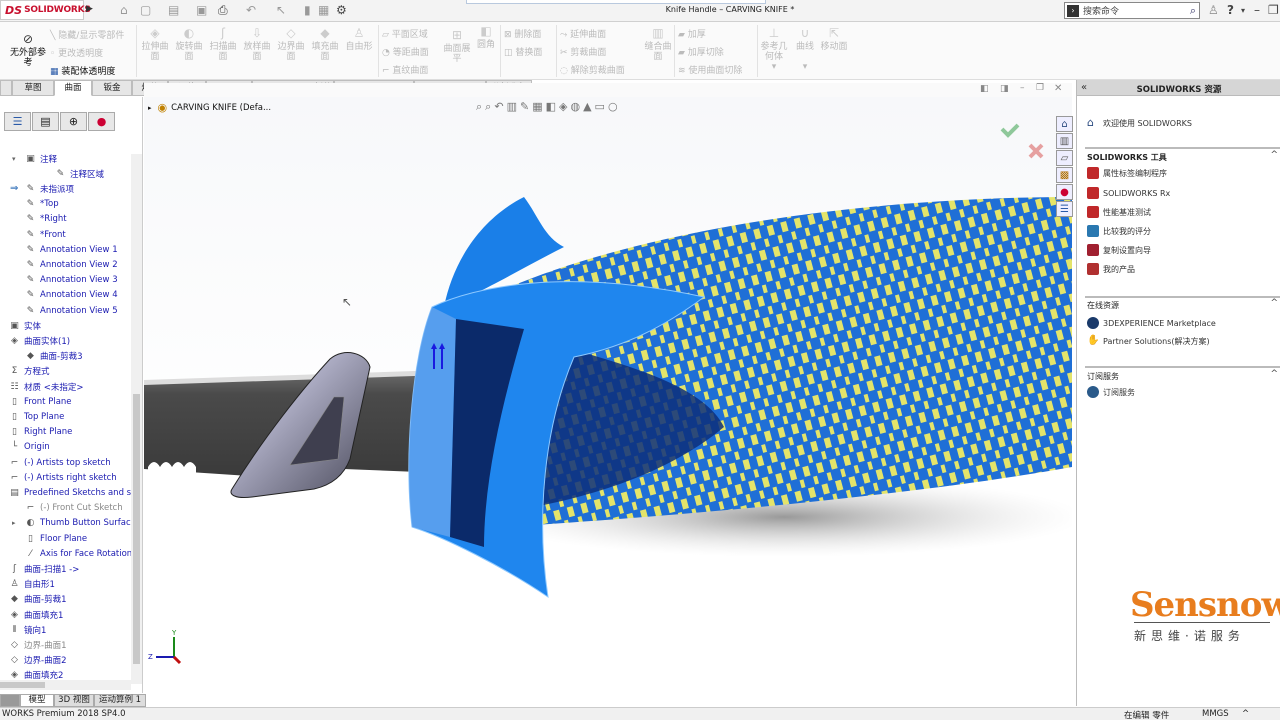 The image size is (1280, 721). I want to click on tab-sheet-metal: 钣金, so click(112, 88).